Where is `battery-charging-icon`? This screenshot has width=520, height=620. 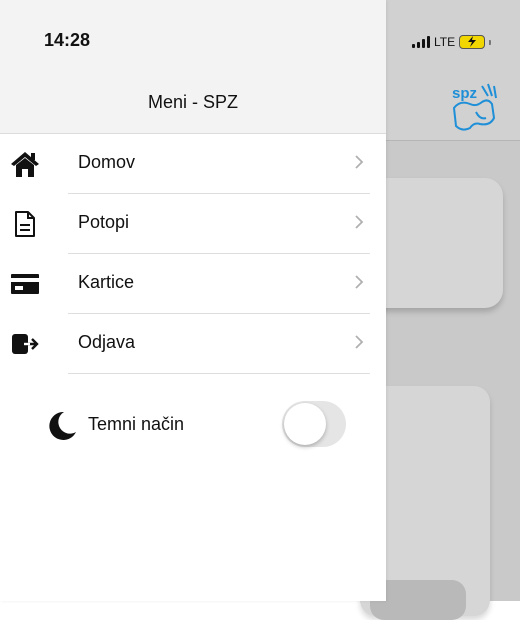 battery-charging-icon is located at coordinates (472, 42).